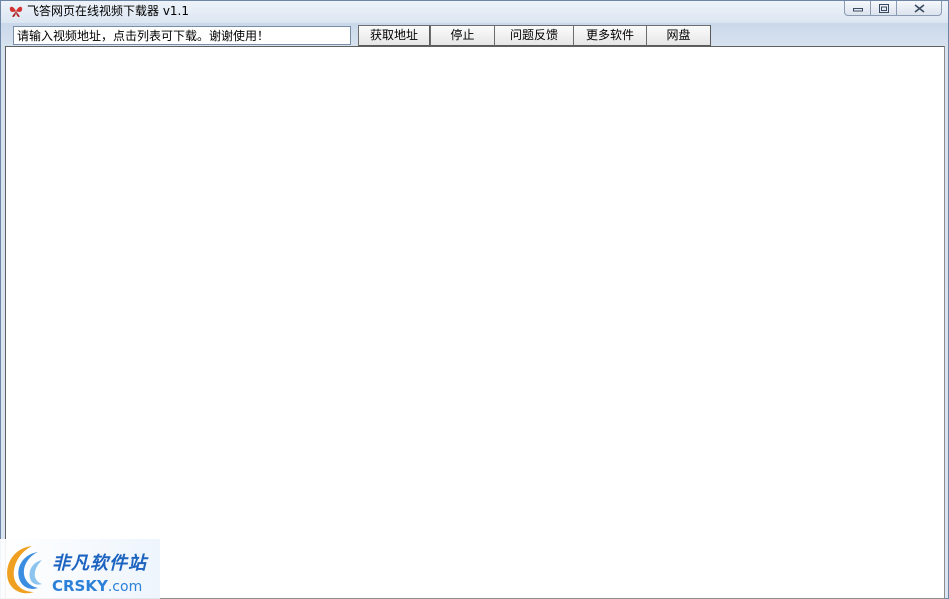  I want to click on watermark-en-text: CRSKY.com, so click(97, 586).